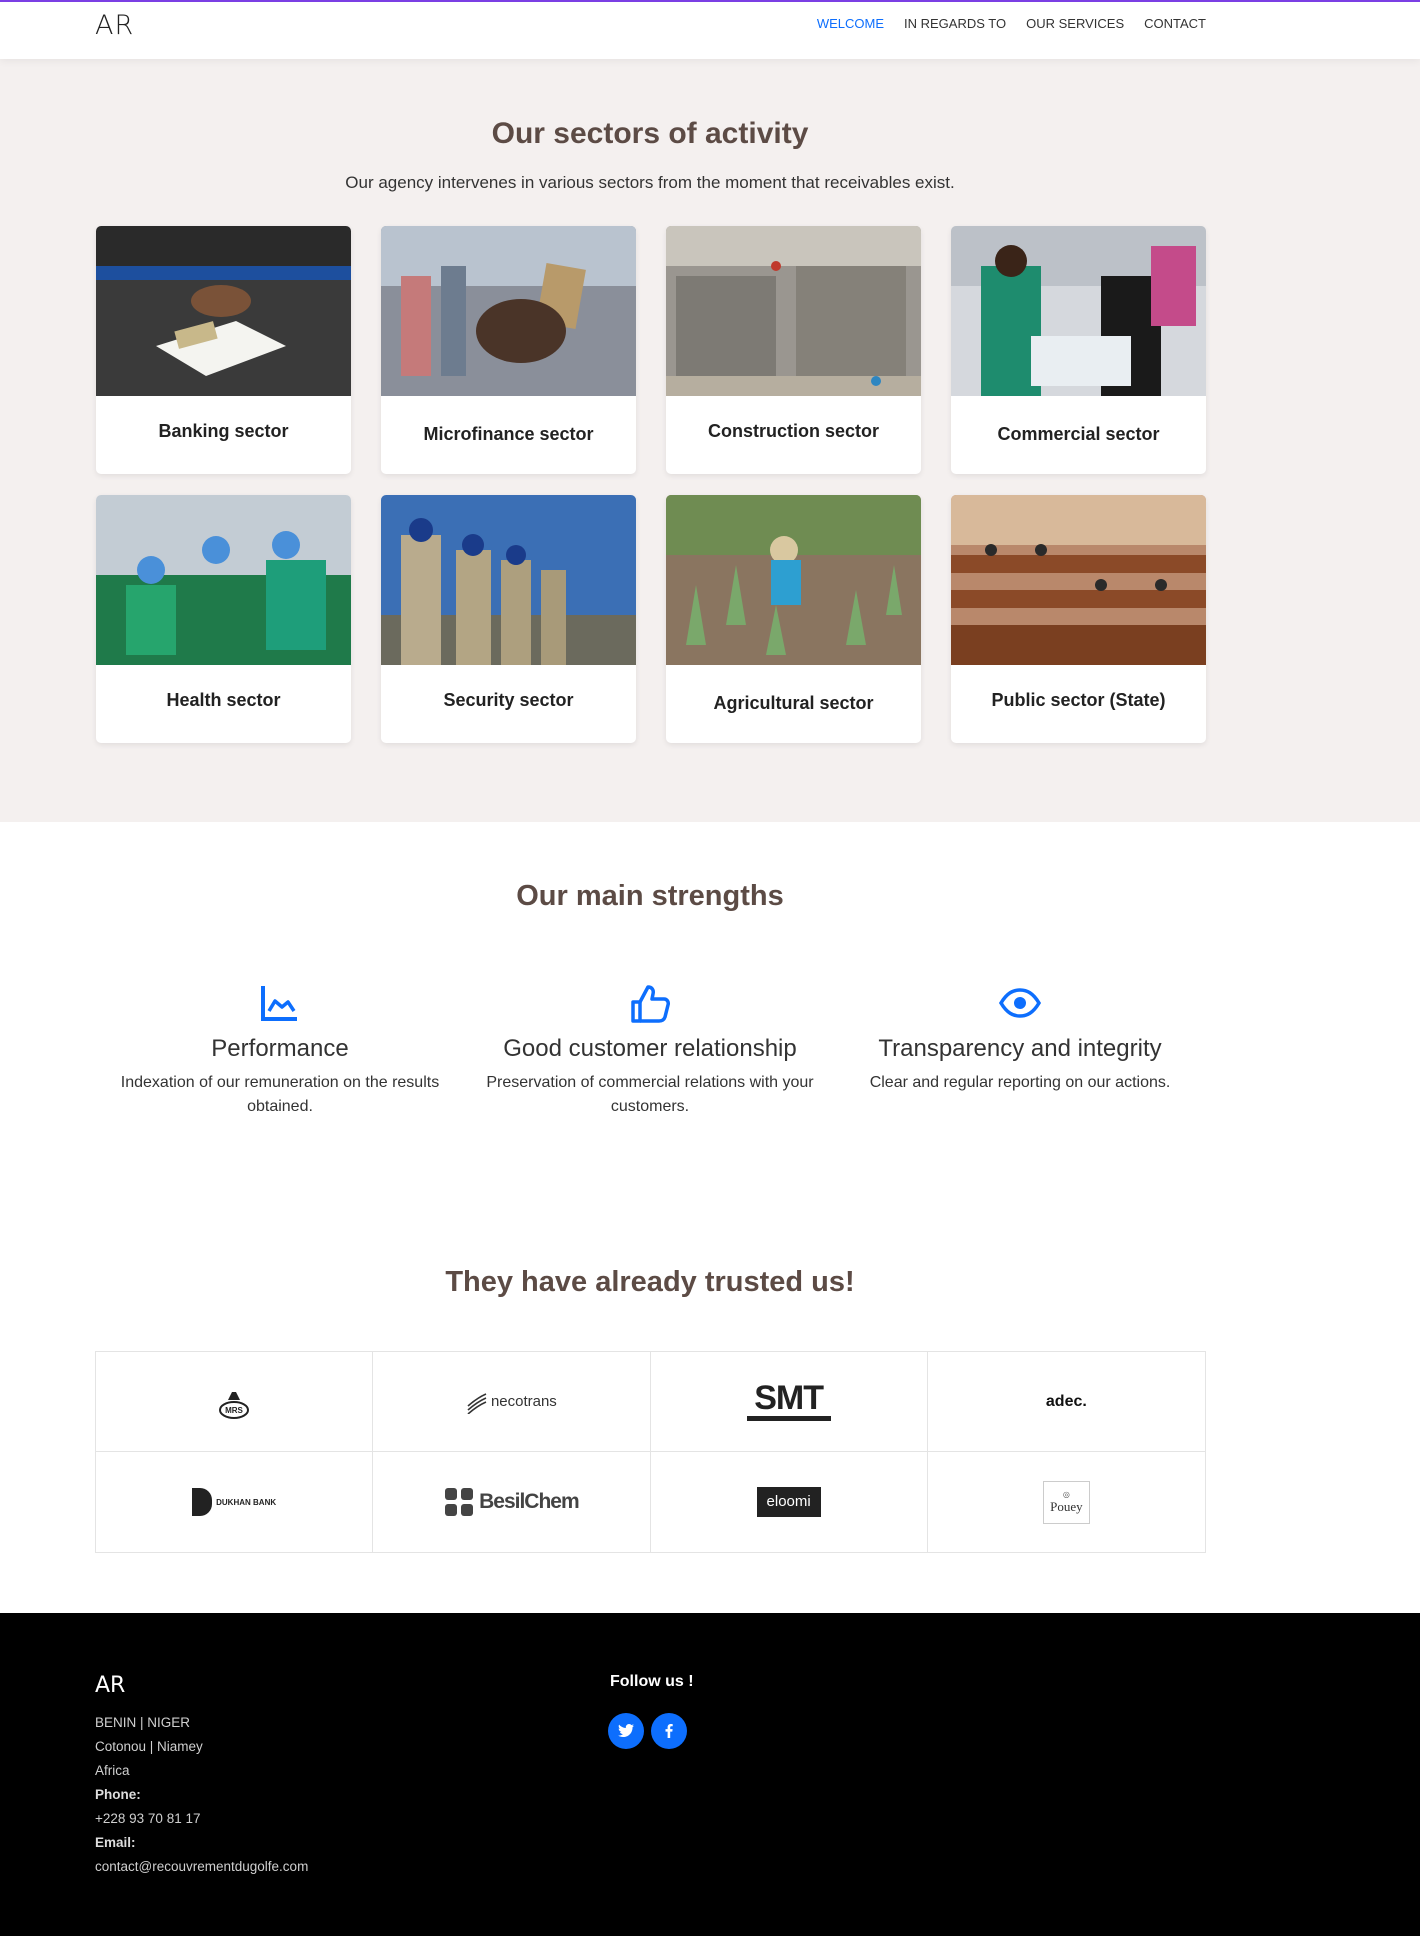 This screenshot has width=1420, height=1936. What do you see at coordinates (650, 1282) in the screenshot?
I see `trusted-title: They have already trusted us!` at bounding box center [650, 1282].